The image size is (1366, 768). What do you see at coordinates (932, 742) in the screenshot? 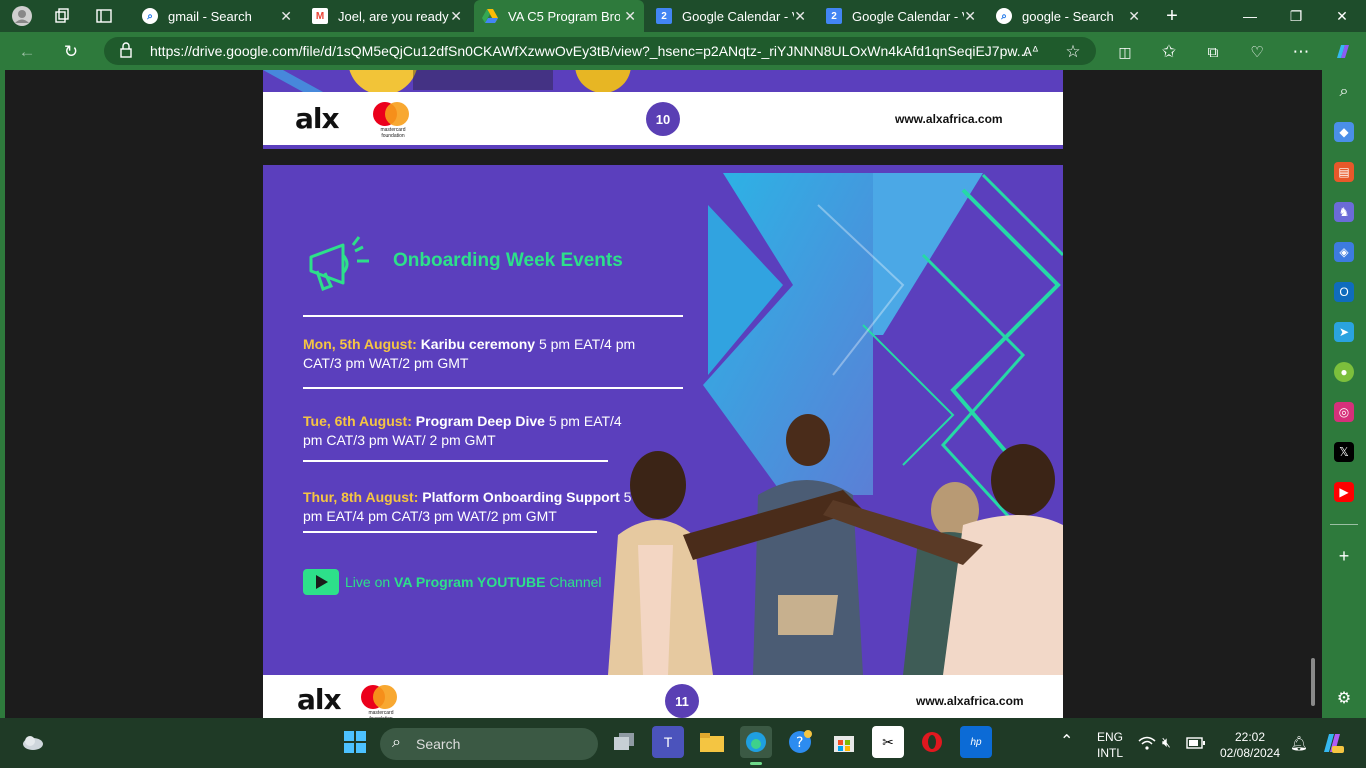
I see `opera-icon` at bounding box center [932, 742].